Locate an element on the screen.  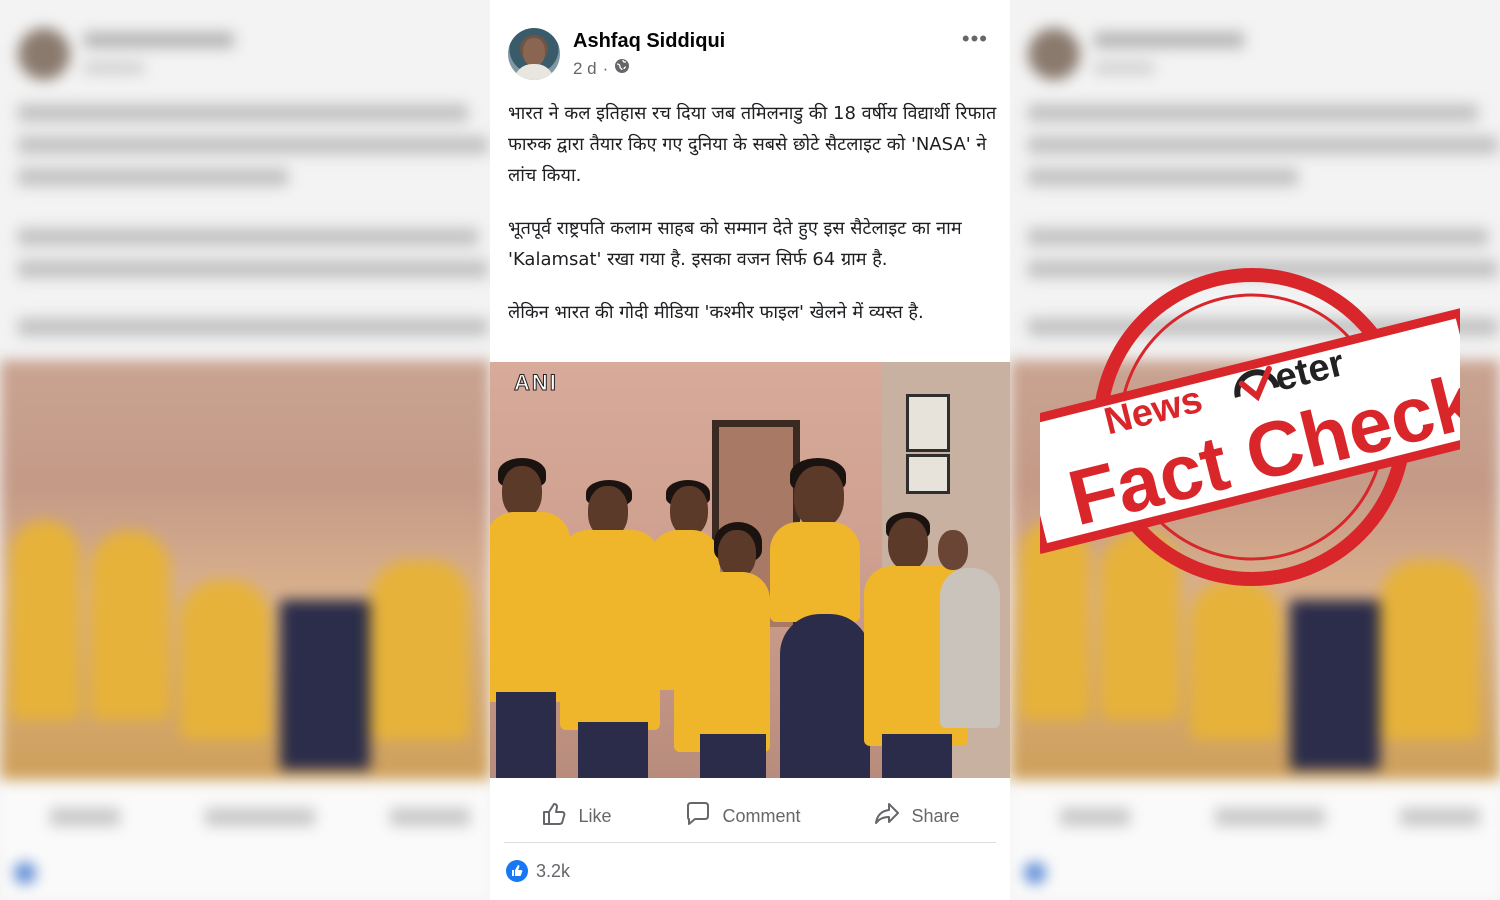
share-button: Share is located at coordinates (916, 816).